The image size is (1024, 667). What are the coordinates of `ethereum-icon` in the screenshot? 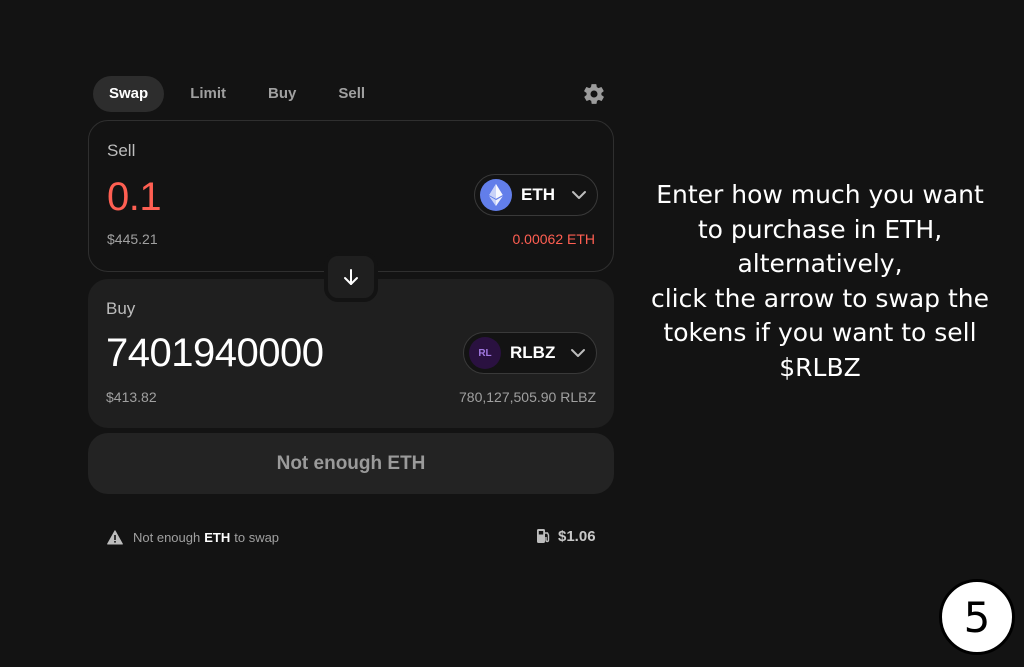 It's located at (496, 195).